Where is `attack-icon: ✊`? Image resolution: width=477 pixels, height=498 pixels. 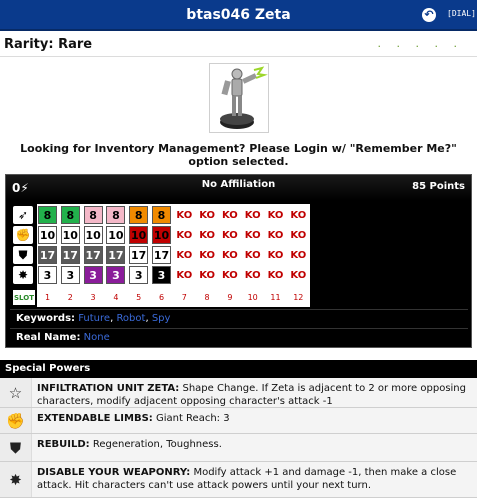
attack-icon: ✊ is located at coordinates (23, 235).